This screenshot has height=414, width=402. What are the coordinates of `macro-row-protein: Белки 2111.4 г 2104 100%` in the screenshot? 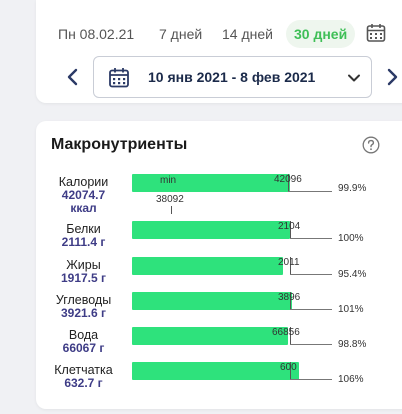 It's located at (219, 239).